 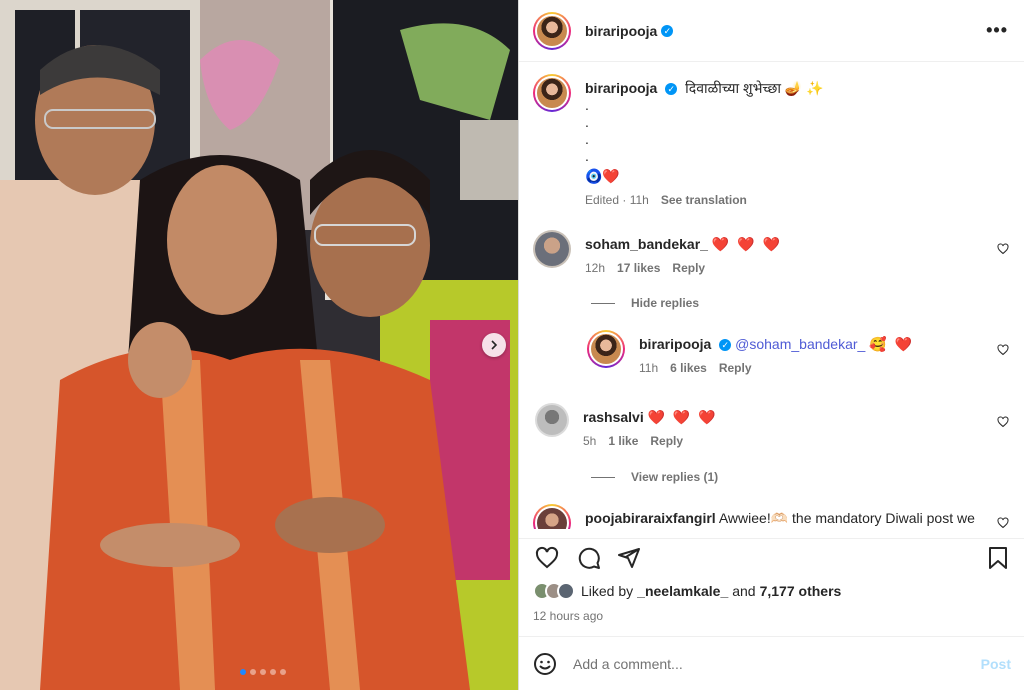 I want to click on liked-by-and: and, so click(x=744, y=591).